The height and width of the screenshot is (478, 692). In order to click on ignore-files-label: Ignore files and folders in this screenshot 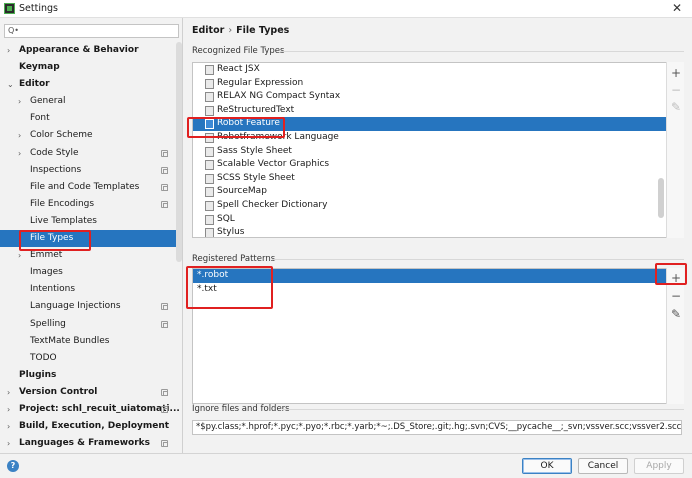, I will do `click(241, 409)`.